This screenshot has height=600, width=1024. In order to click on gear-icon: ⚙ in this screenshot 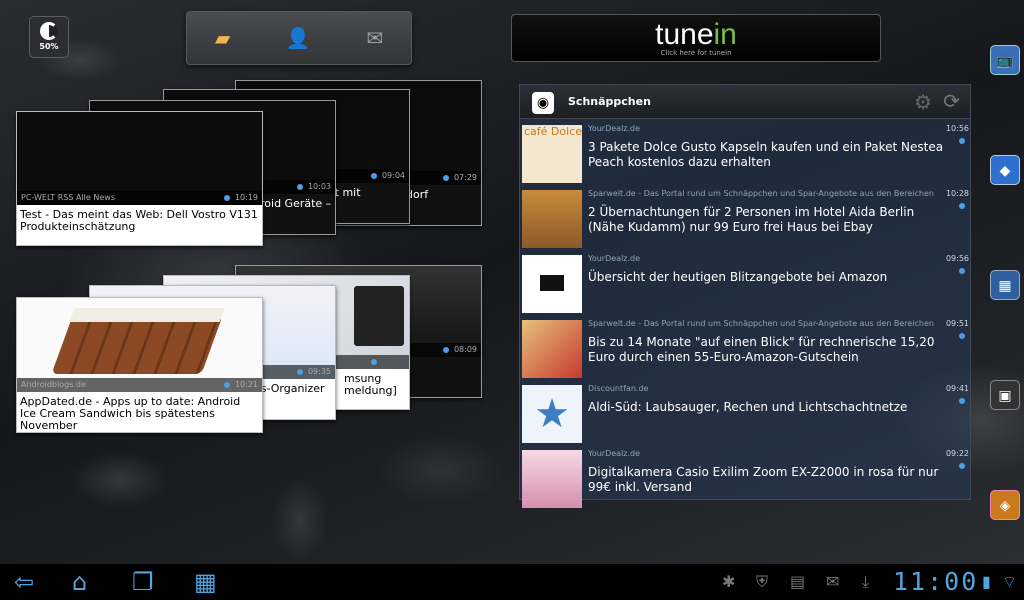, I will do `click(923, 102)`.